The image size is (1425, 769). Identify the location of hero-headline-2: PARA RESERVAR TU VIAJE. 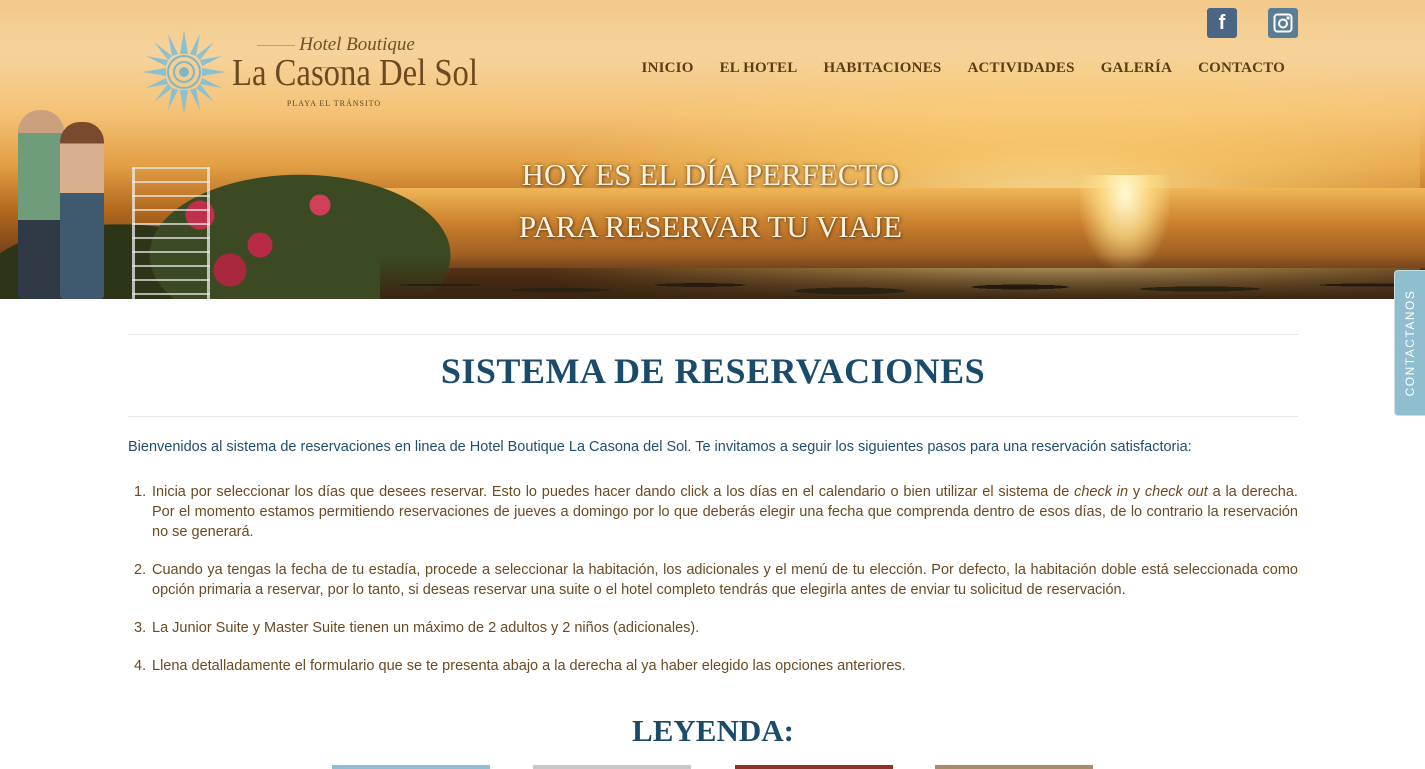
(710, 226).